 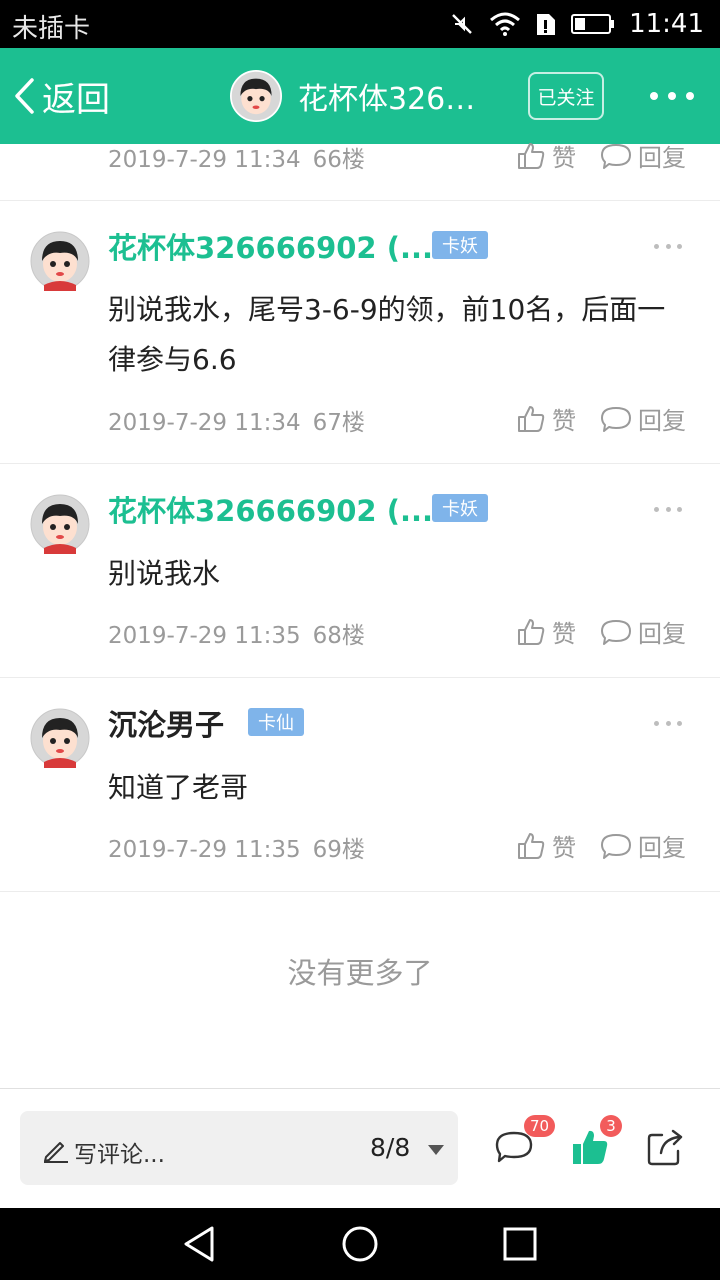 What do you see at coordinates (276, 722) in the screenshot?
I see `user-level-badge: 卡仙` at bounding box center [276, 722].